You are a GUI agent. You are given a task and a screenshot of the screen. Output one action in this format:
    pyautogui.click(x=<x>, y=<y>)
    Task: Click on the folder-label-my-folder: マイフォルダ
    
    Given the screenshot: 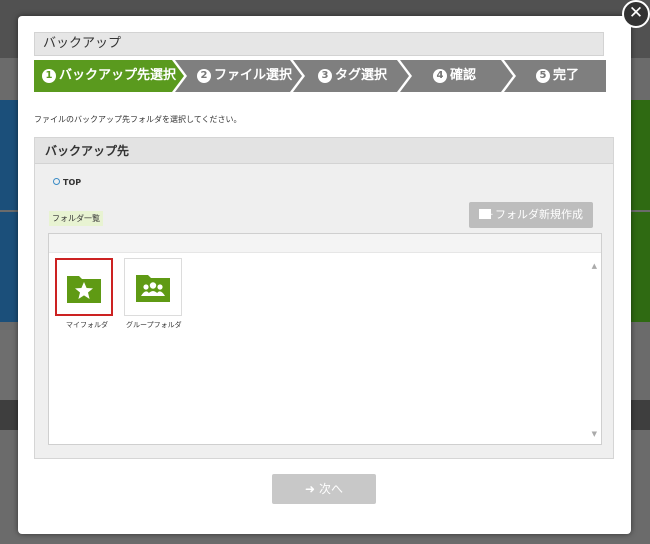 What is the action you would take?
    pyautogui.click(x=87, y=325)
    